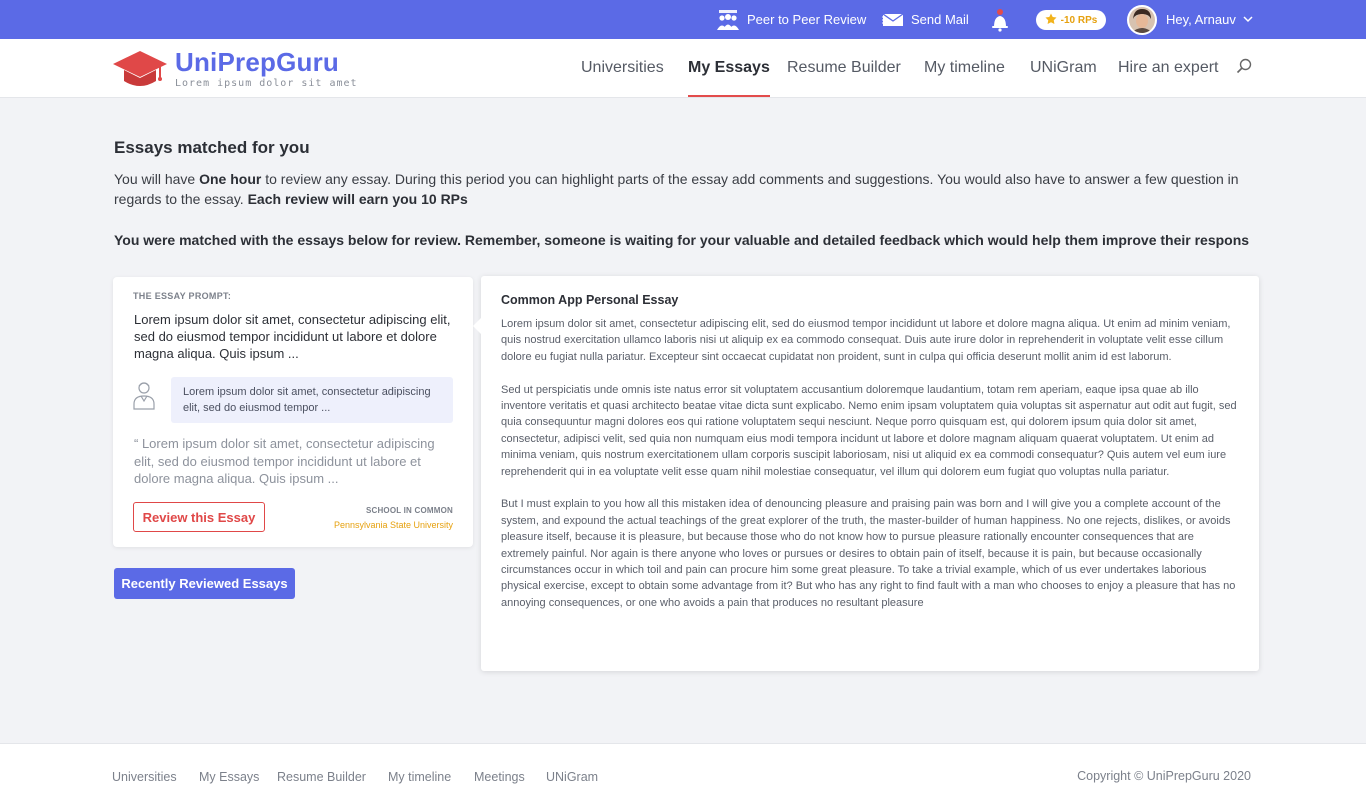 Image resolution: width=1366 pixels, height=802 pixels. What do you see at coordinates (144, 397) in the screenshot?
I see `user-outline-icon` at bounding box center [144, 397].